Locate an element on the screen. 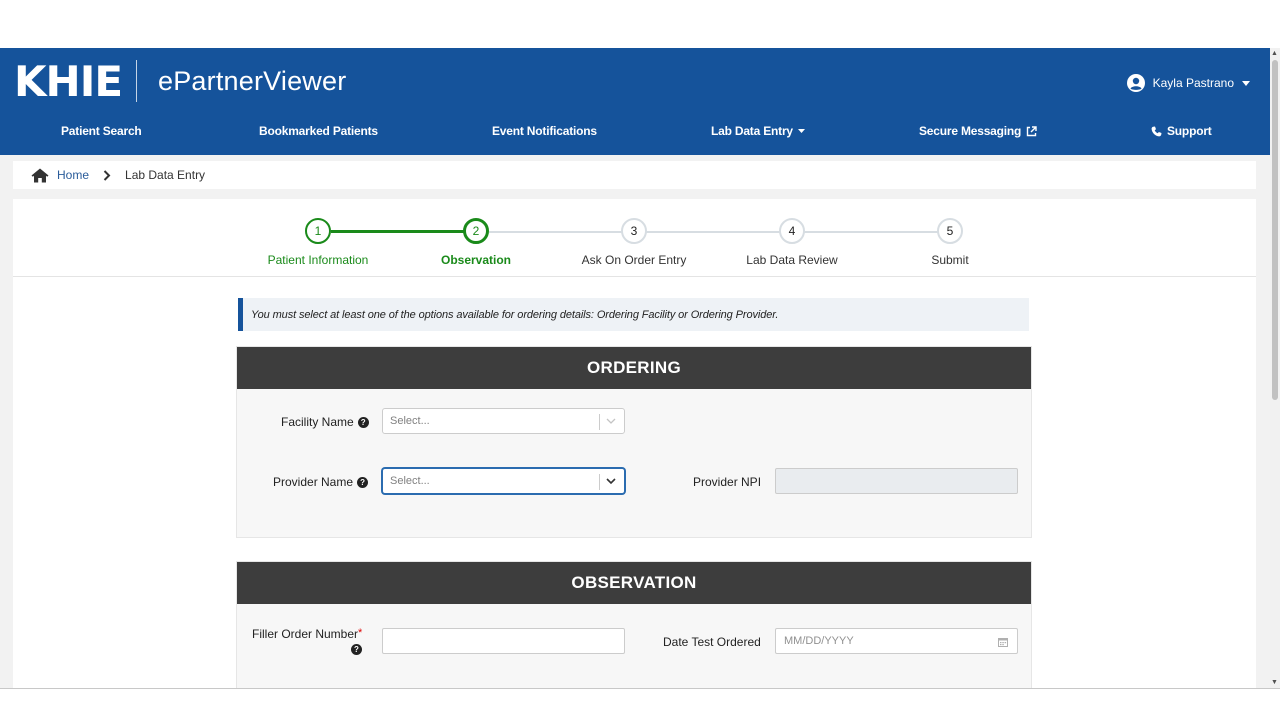  step-2-circle: 2 is located at coordinates (476, 231).